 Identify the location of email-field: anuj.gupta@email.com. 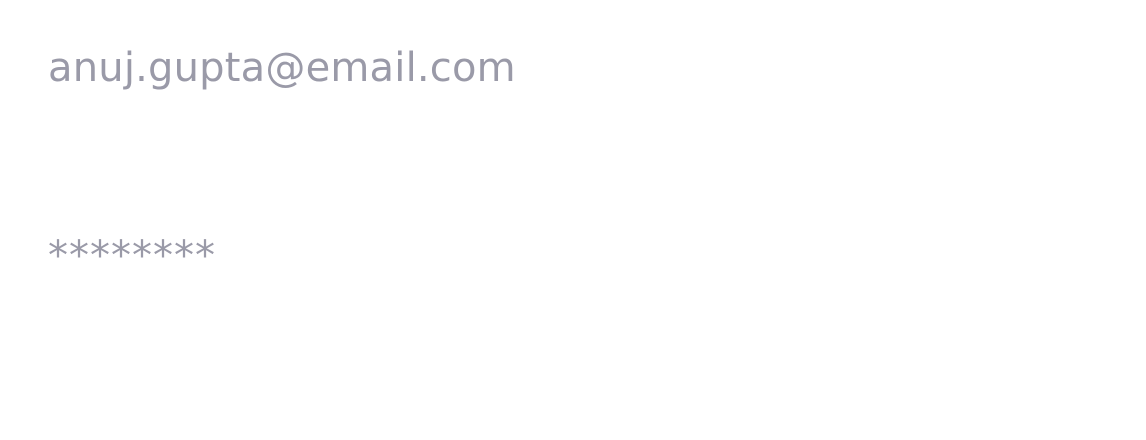
(548, 68).